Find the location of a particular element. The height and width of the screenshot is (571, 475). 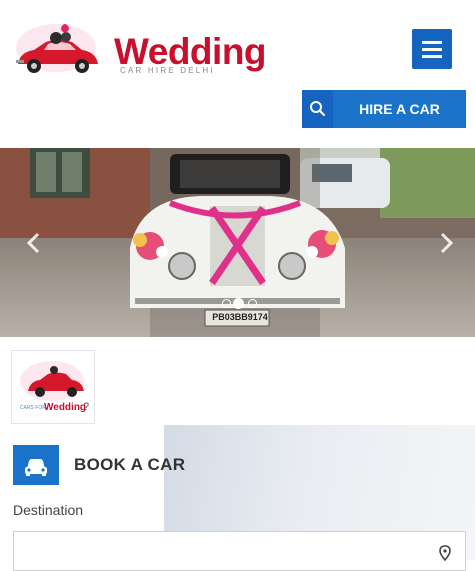

license-plate: PB03BB9174 is located at coordinates (240, 317).